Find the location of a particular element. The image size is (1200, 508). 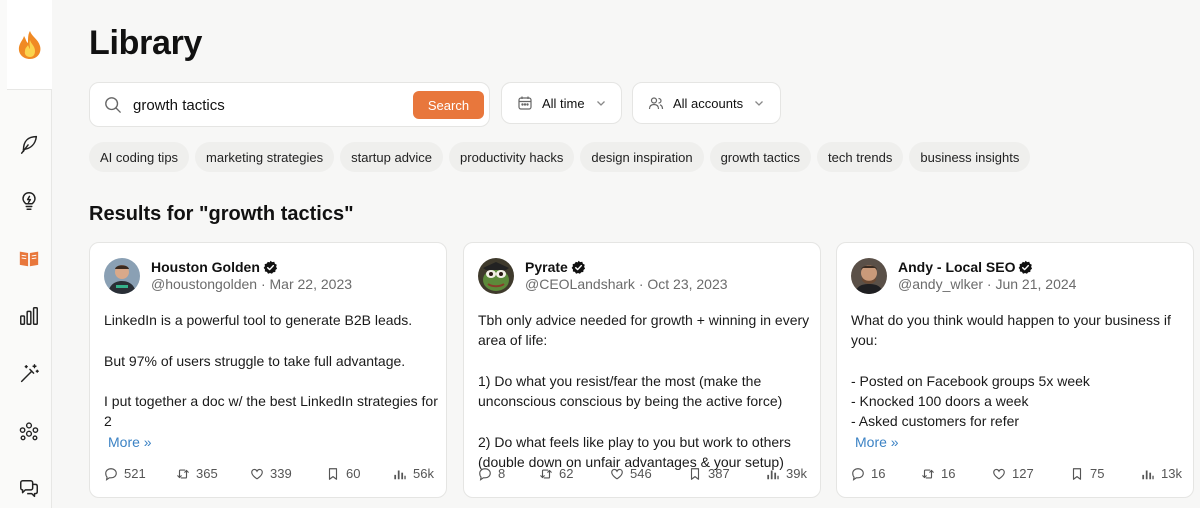

chat-icon is located at coordinates (29, 489).